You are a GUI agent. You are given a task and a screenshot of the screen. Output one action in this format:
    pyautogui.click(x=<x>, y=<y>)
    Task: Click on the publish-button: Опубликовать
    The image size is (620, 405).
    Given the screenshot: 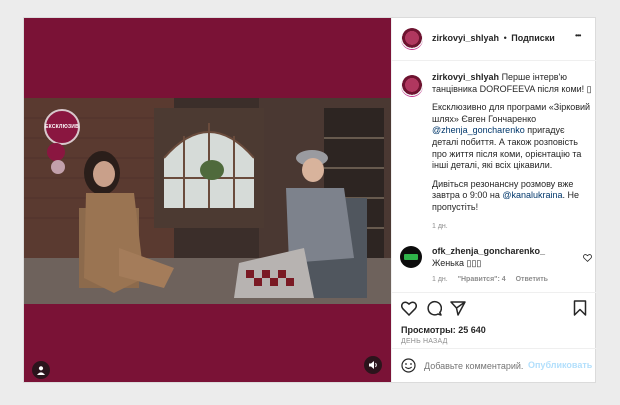 What is the action you would take?
    pyautogui.click(x=560, y=365)
    